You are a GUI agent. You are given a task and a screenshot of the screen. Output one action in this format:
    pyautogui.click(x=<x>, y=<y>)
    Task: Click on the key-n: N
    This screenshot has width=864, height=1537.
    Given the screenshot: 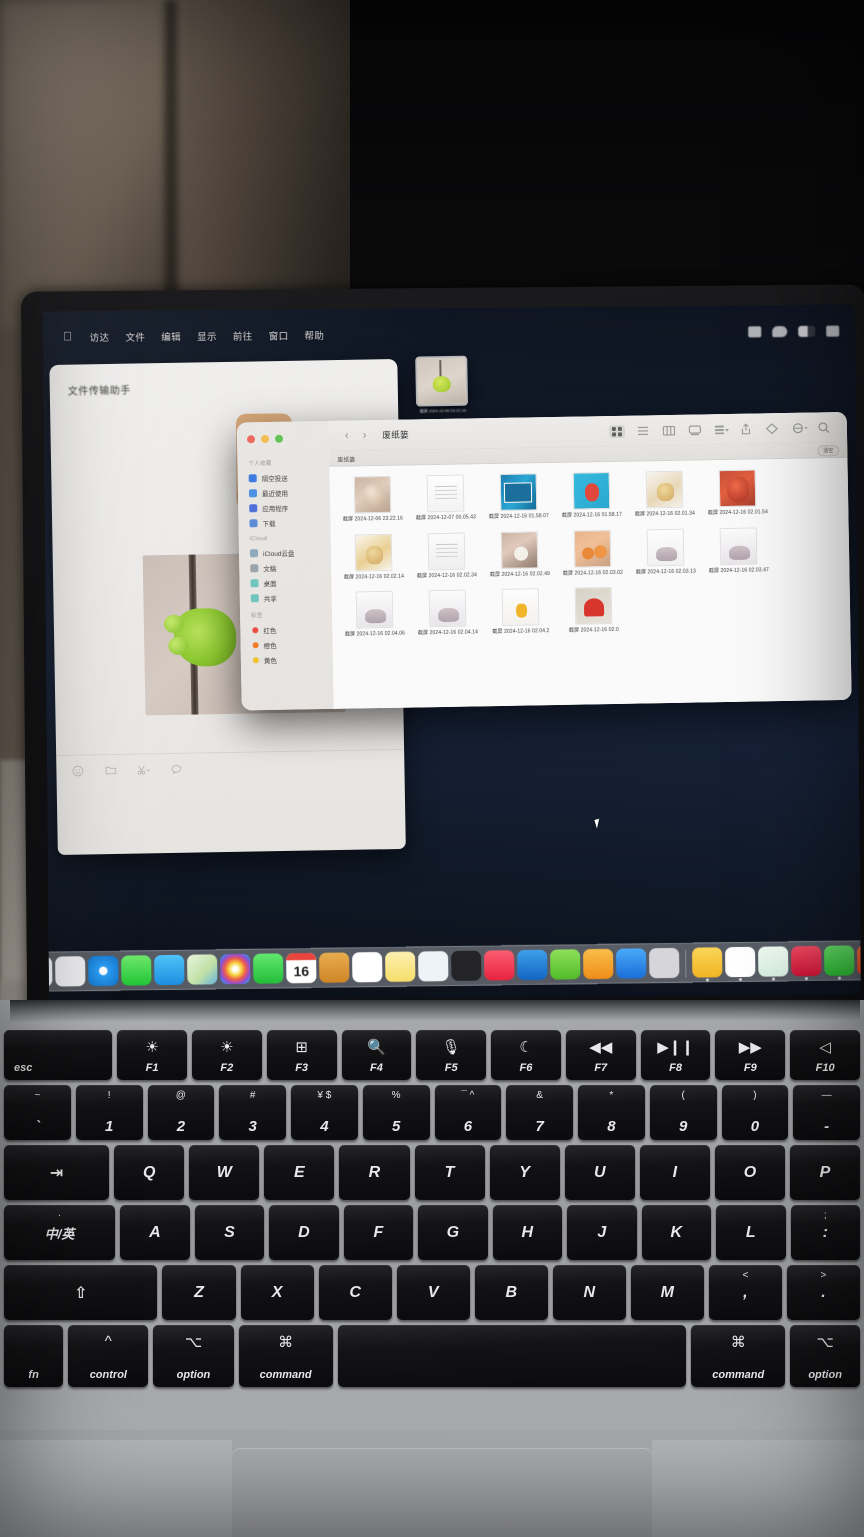 What is the action you would take?
    pyautogui.click(x=589, y=1292)
    